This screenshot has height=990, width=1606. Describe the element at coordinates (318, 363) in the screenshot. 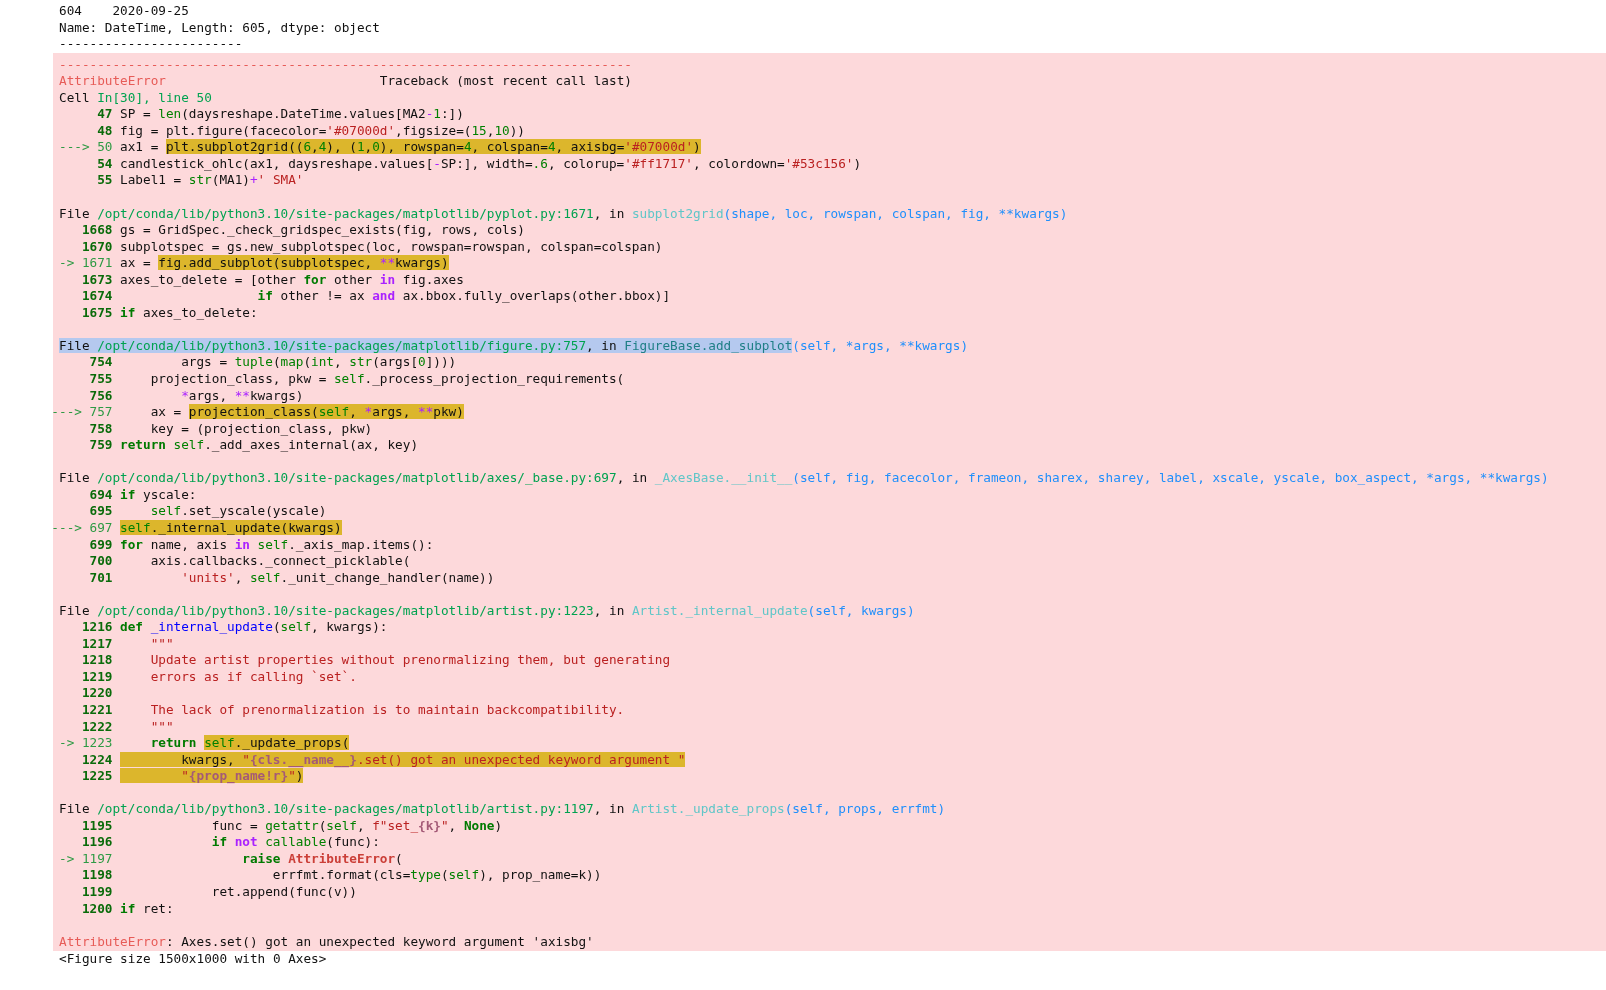

I see `code-line: args = tuple(map(int, str(args[0])))` at that location.